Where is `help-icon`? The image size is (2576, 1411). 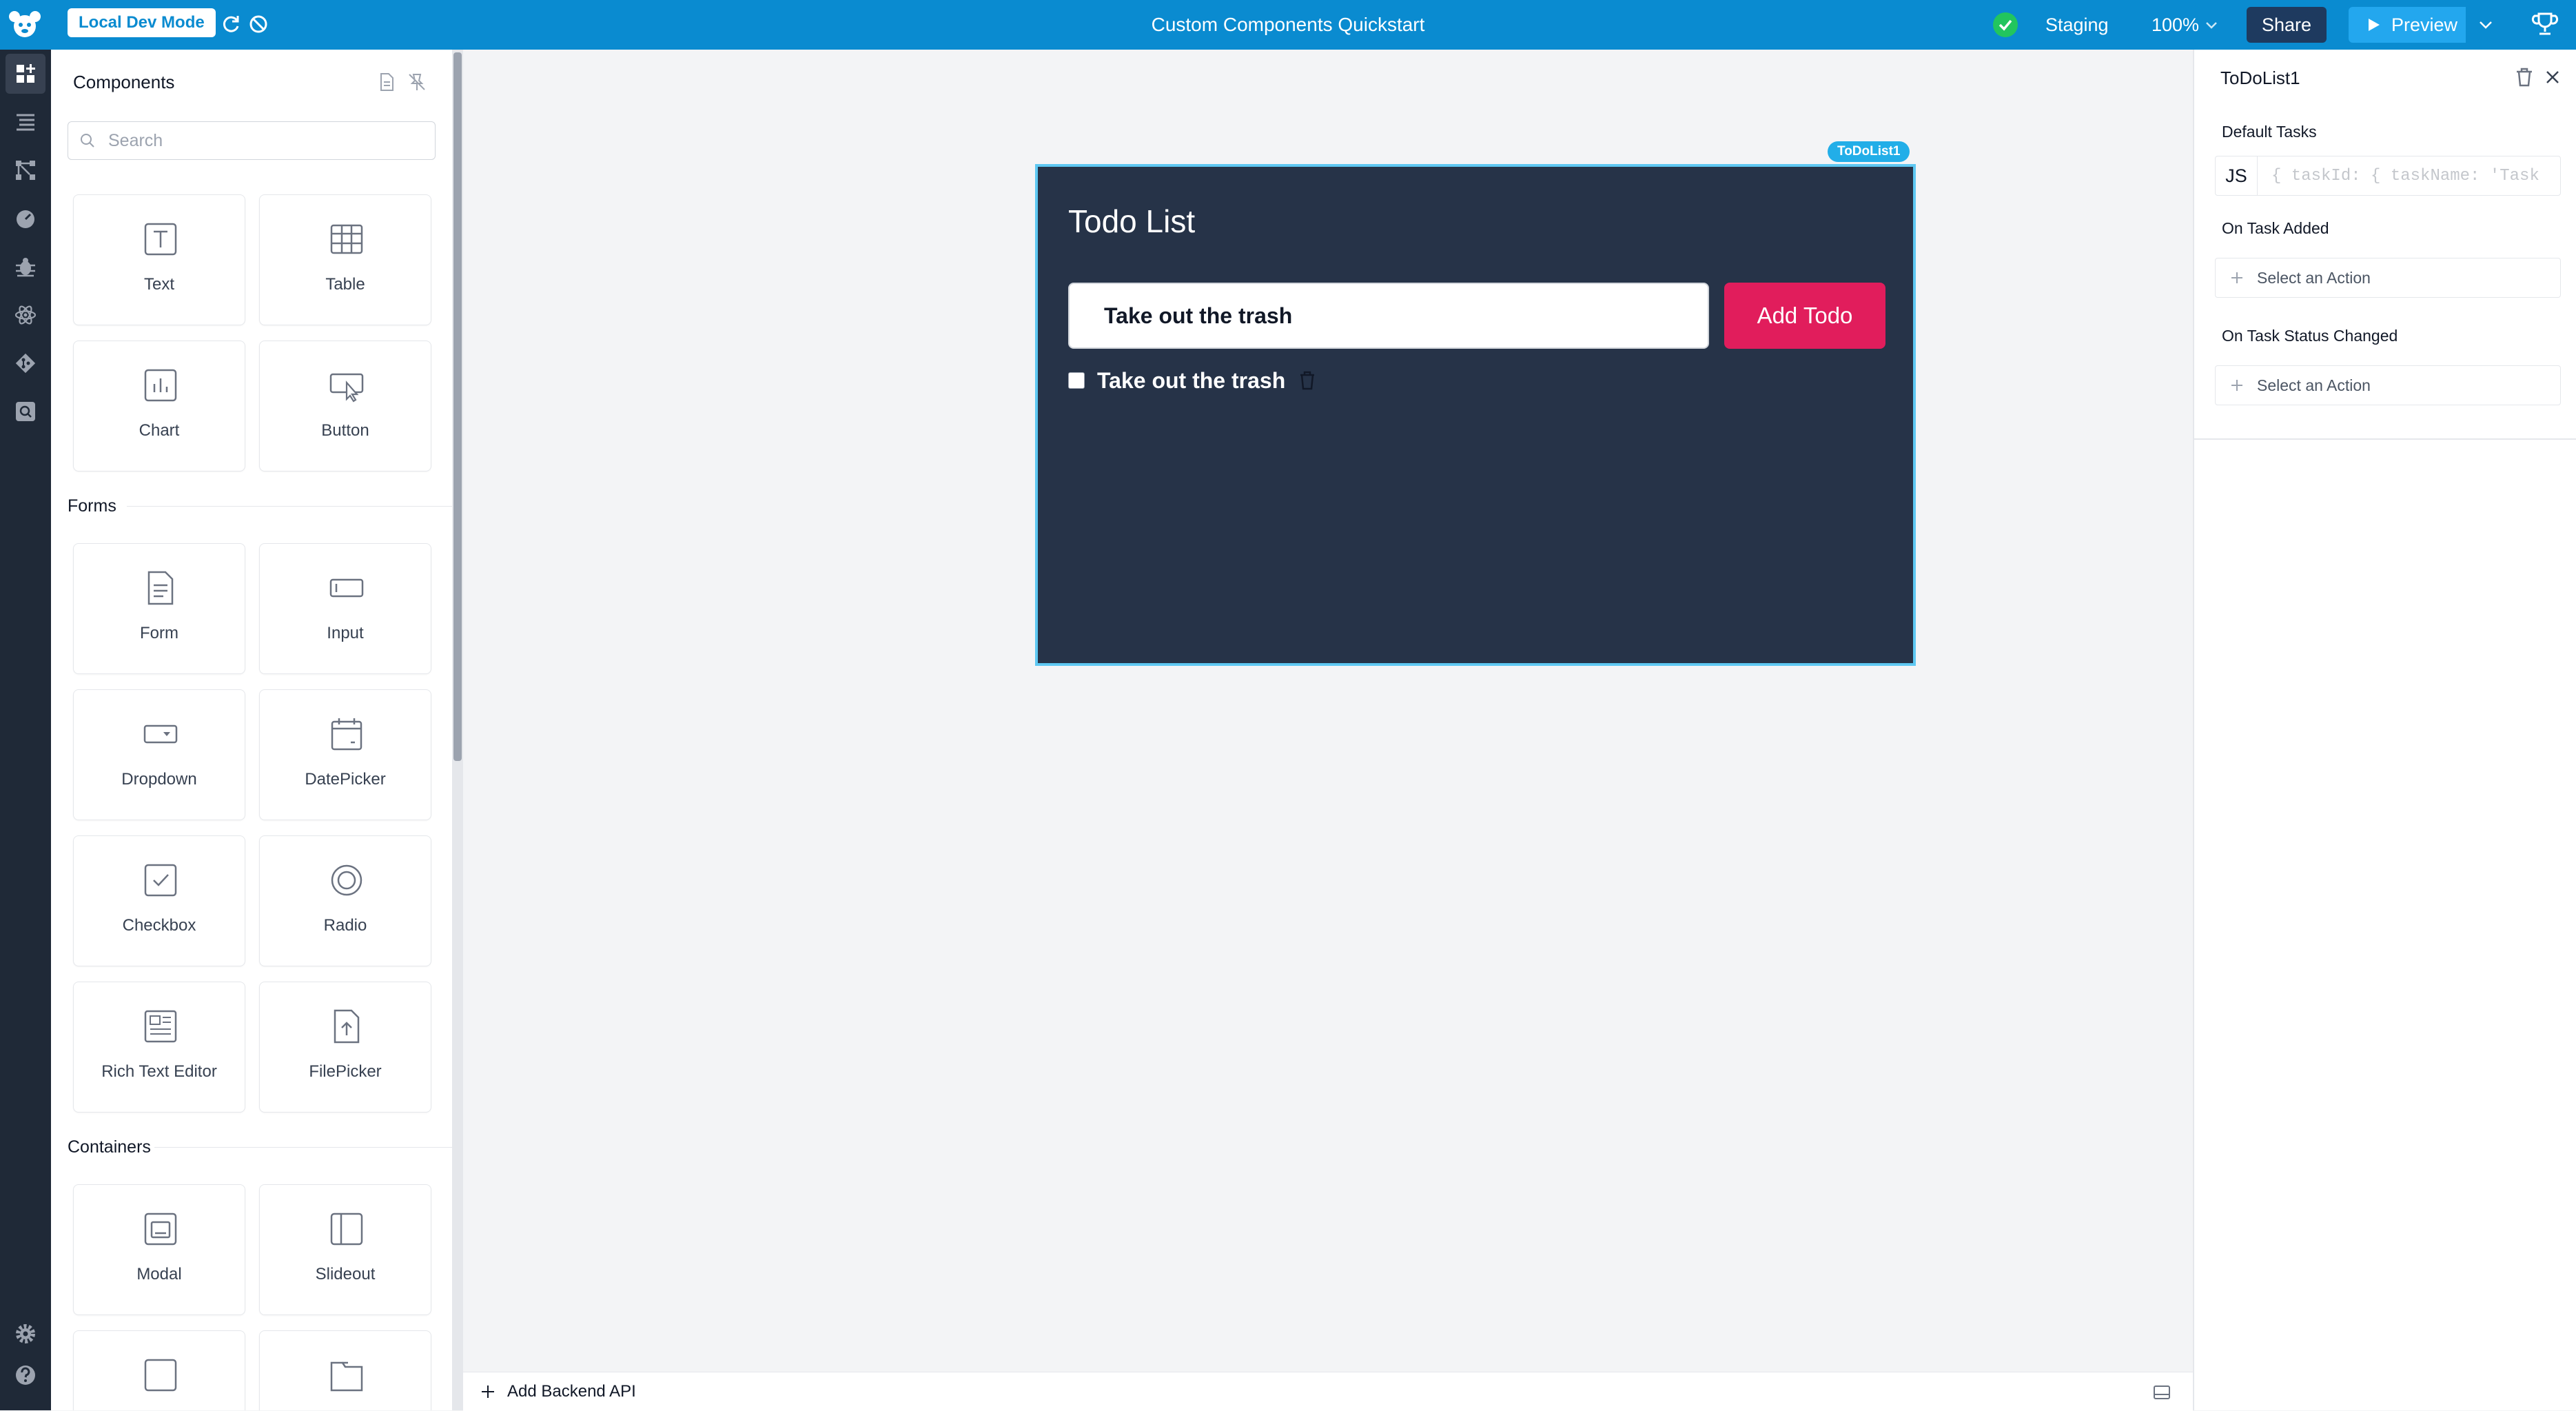 help-icon is located at coordinates (25, 1375).